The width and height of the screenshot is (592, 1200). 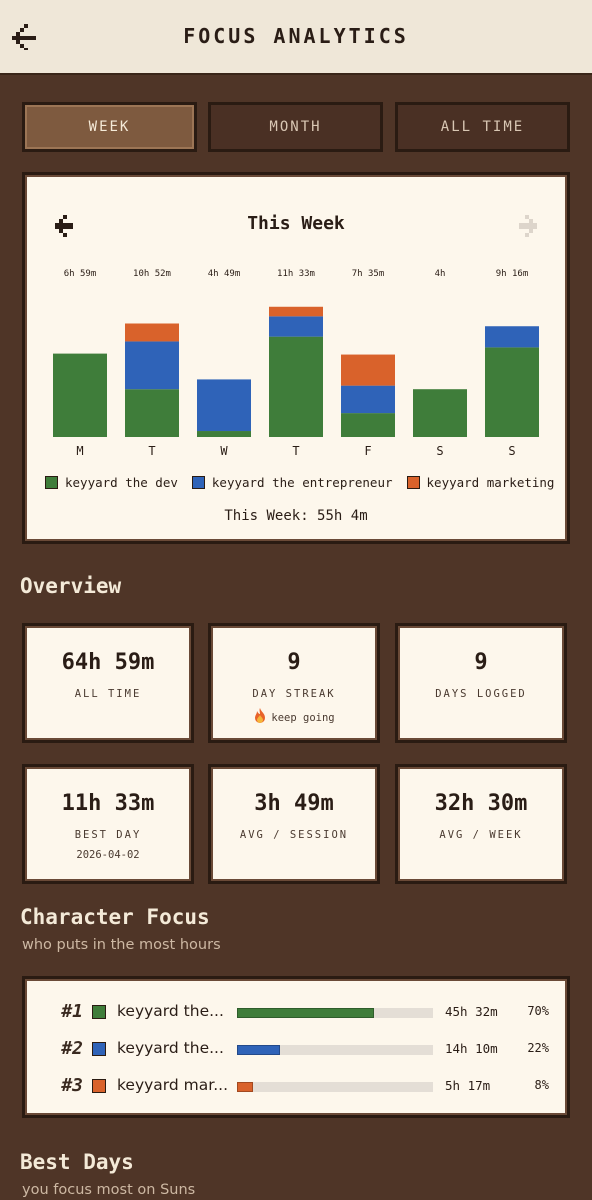 I want to click on rank-number: #3, so click(x=72, y=1085).